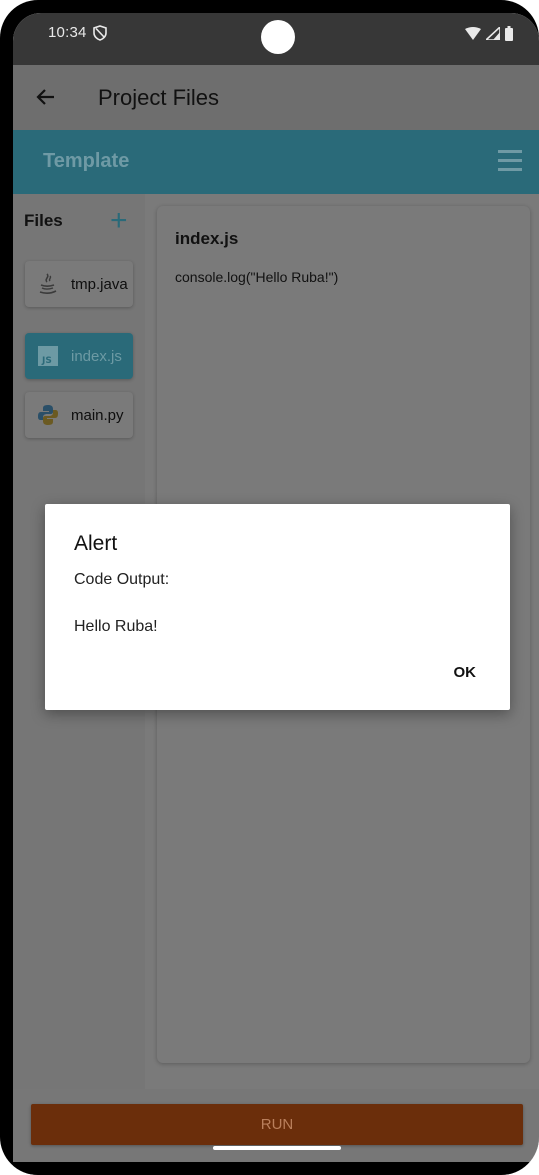 The image size is (539, 1175). Describe the element at coordinates (100, 35) in the screenshot. I see `shield-icon` at that location.